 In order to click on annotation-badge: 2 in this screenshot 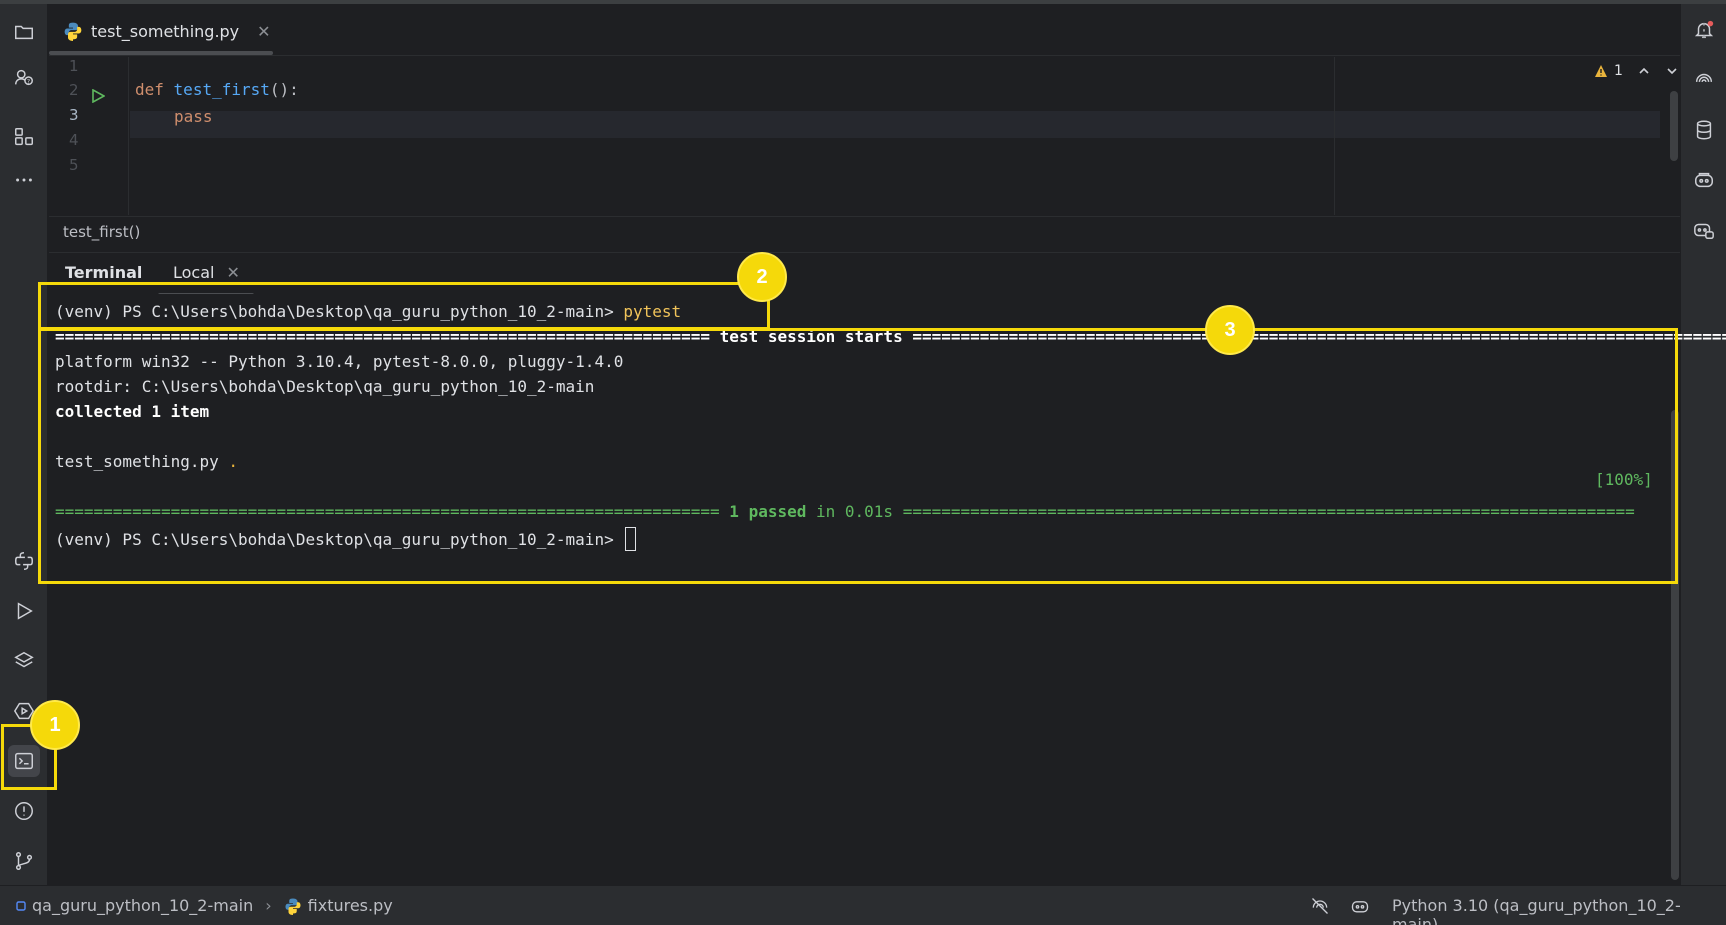, I will do `click(762, 277)`.